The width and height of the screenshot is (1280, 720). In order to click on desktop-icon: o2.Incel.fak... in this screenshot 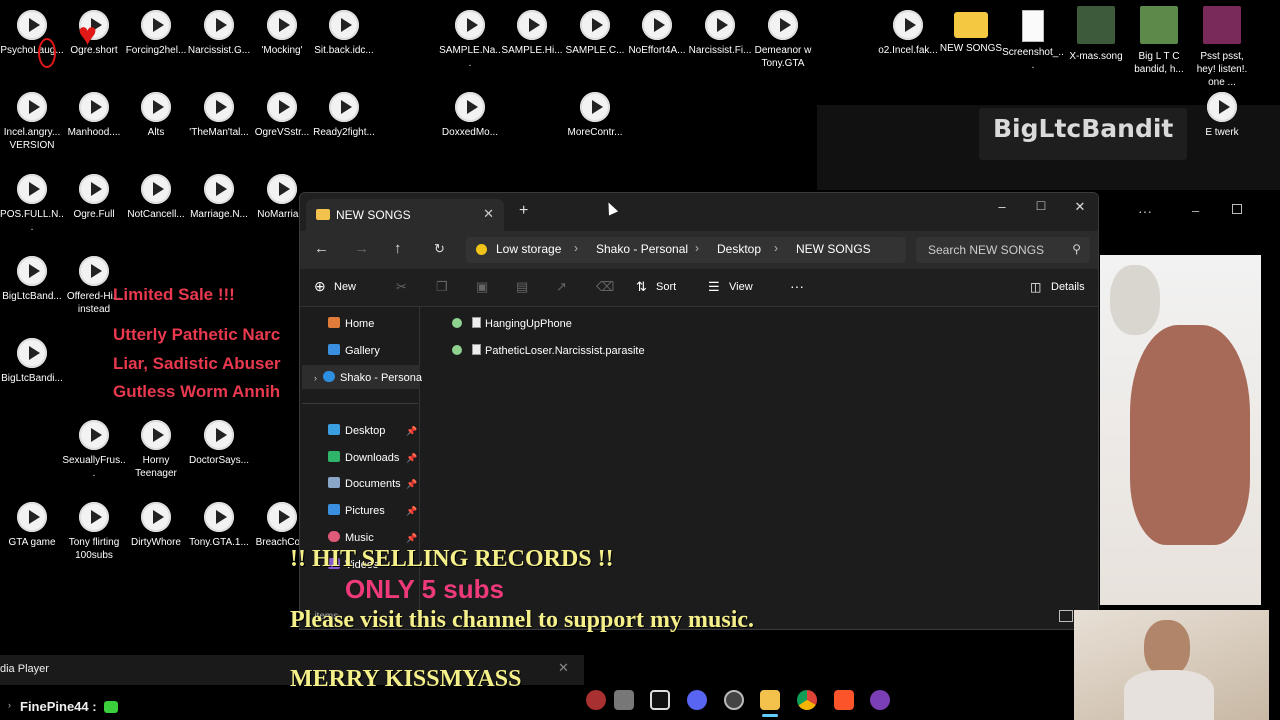, I will do `click(908, 33)`.